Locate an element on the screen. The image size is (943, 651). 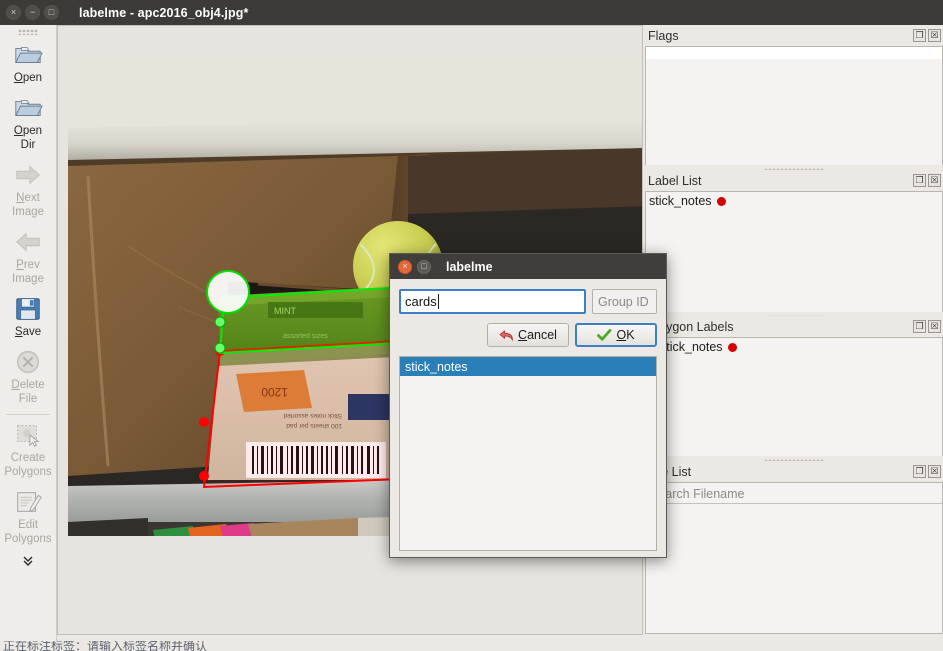
dock-label-list-title: Label List is located at coordinates (675, 180).